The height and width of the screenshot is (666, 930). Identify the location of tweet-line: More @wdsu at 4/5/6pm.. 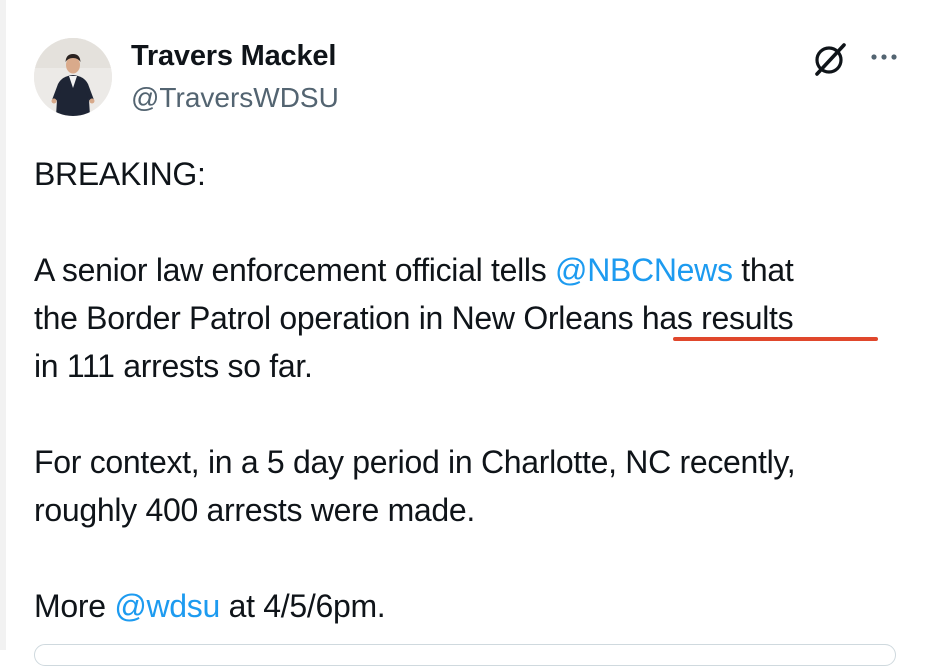
(210, 606).